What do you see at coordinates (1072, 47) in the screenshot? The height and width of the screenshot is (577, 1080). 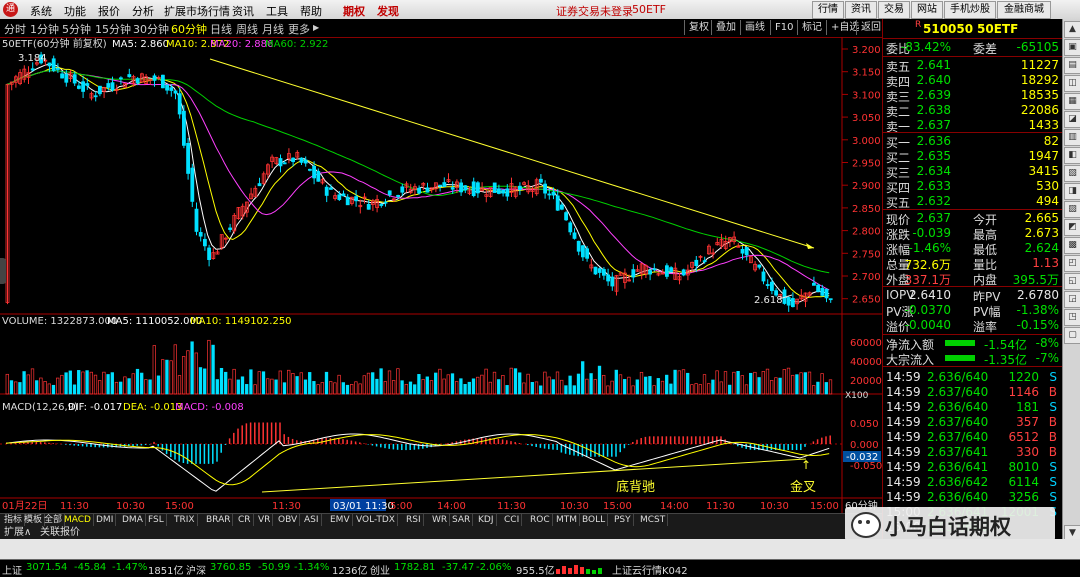 I see `panel-tool-1-icon: ▣` at bounding box center [1072, 47].